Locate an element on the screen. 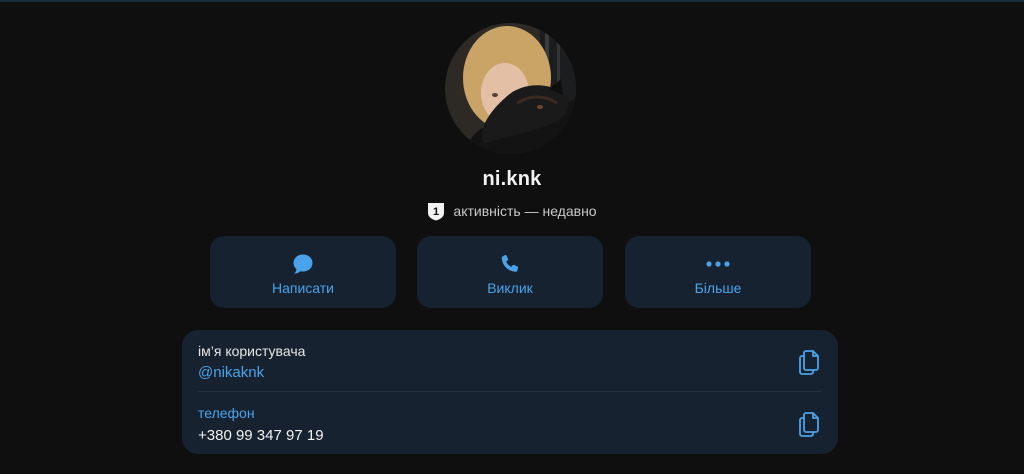 The width and height of the screenshot is (1024, 474). username-caption: ім’я користувача is located at coordinates (252, 351).